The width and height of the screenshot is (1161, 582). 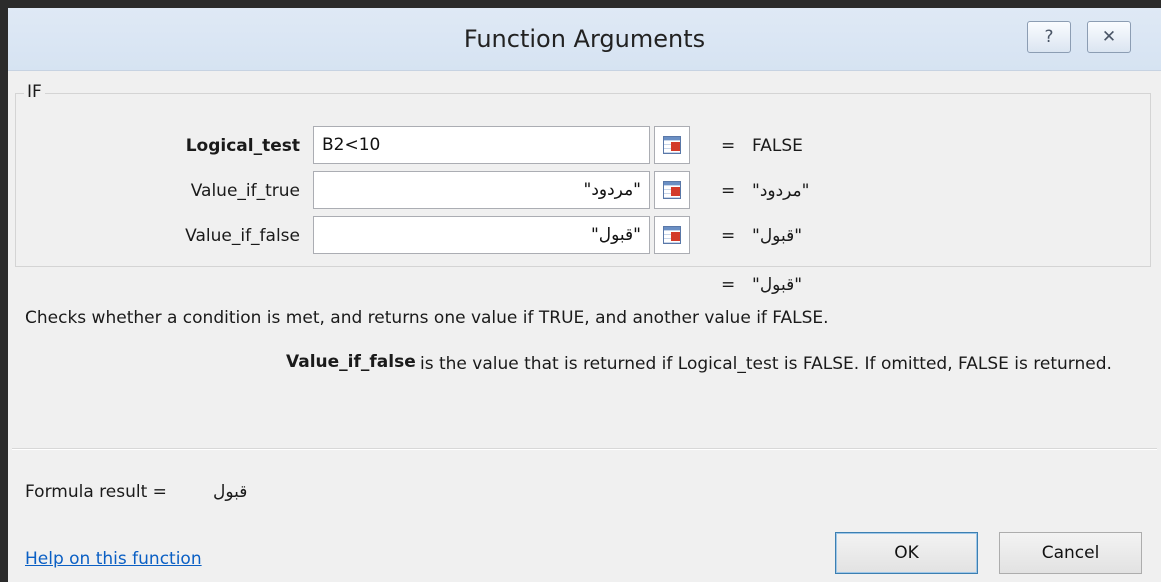 I want to click on divider, so click(x=584, y=449).